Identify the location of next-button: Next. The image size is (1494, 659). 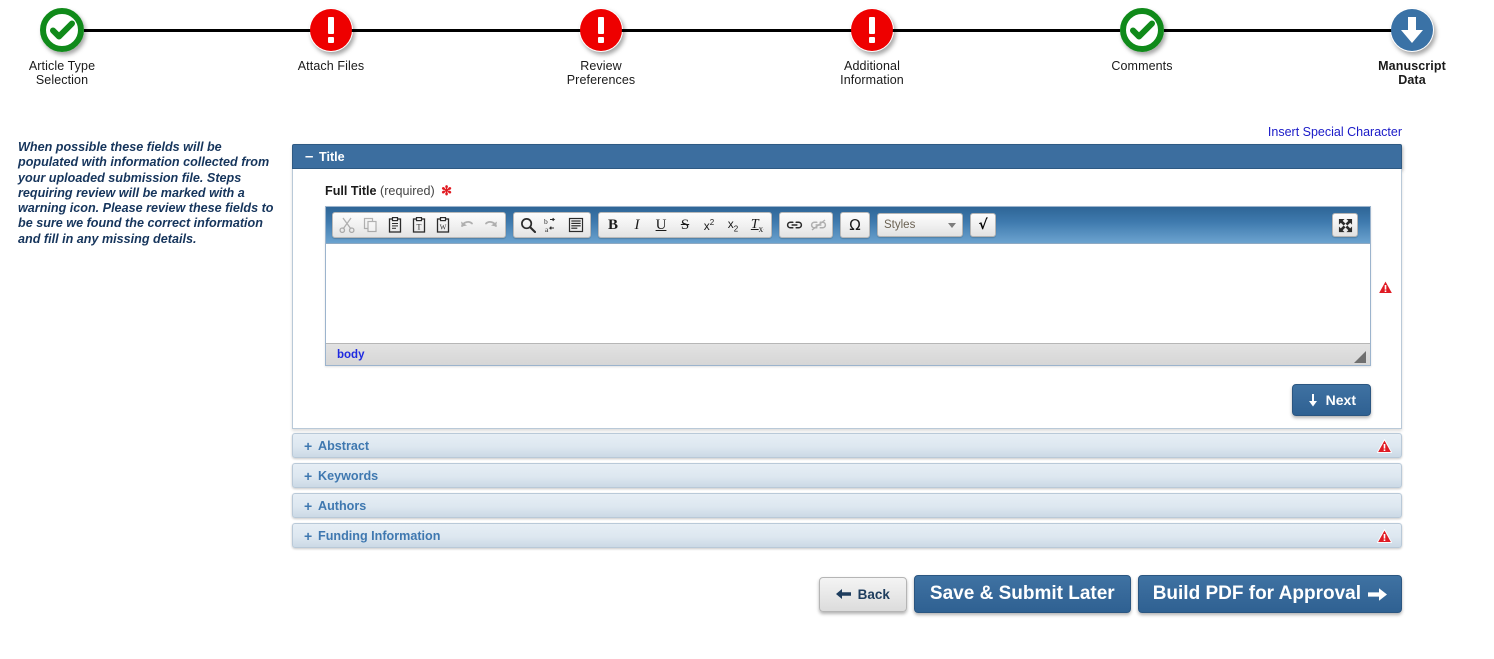
(1331, 400).